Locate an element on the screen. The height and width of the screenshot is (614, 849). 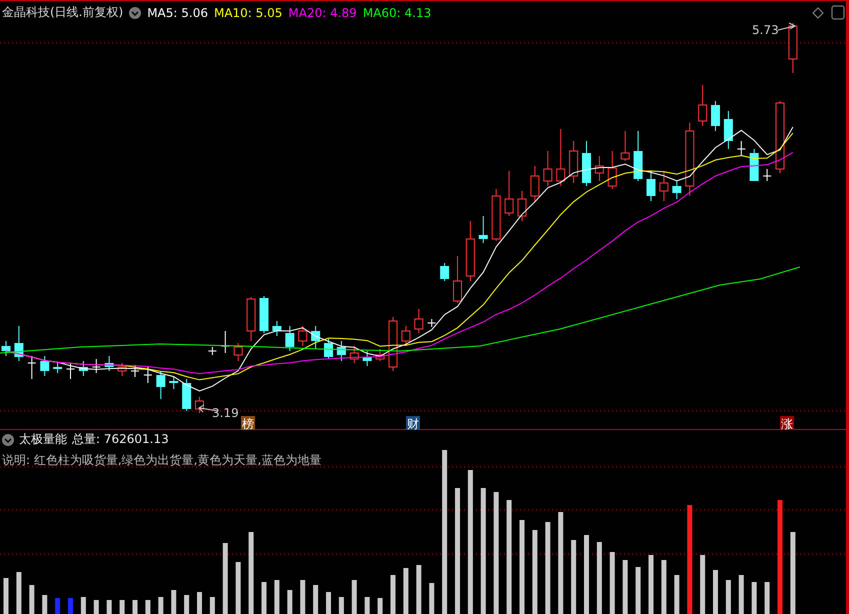
arrow-icon is located at coordinates (787, 26).